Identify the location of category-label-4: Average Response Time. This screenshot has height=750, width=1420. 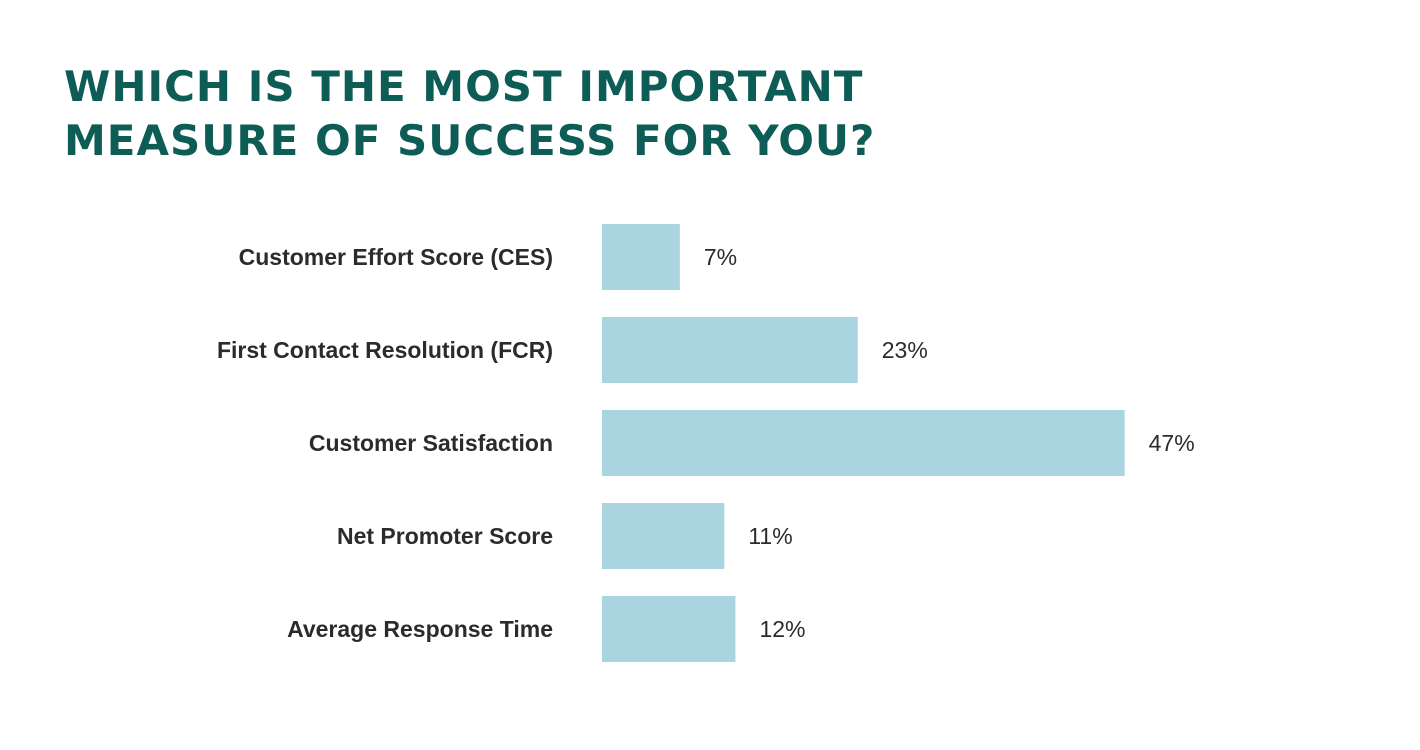
(420, 629).